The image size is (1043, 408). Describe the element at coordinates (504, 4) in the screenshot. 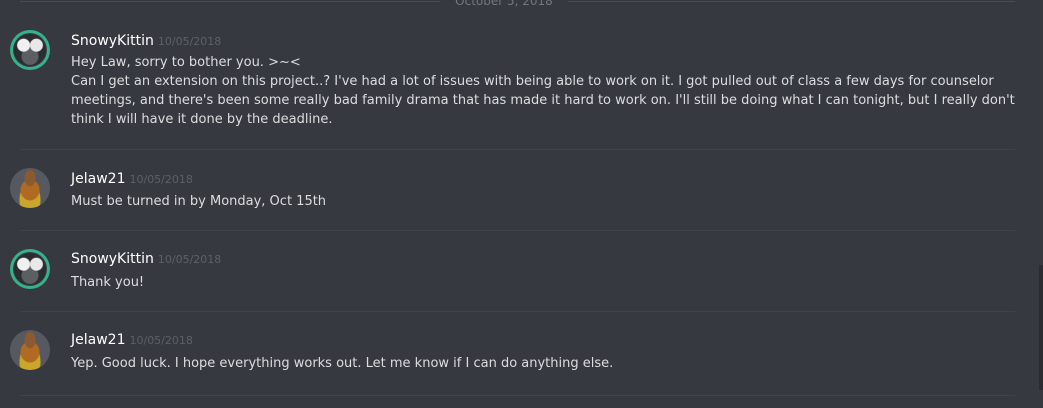

I see `date-divider-label: October 5, 2018` at that location.